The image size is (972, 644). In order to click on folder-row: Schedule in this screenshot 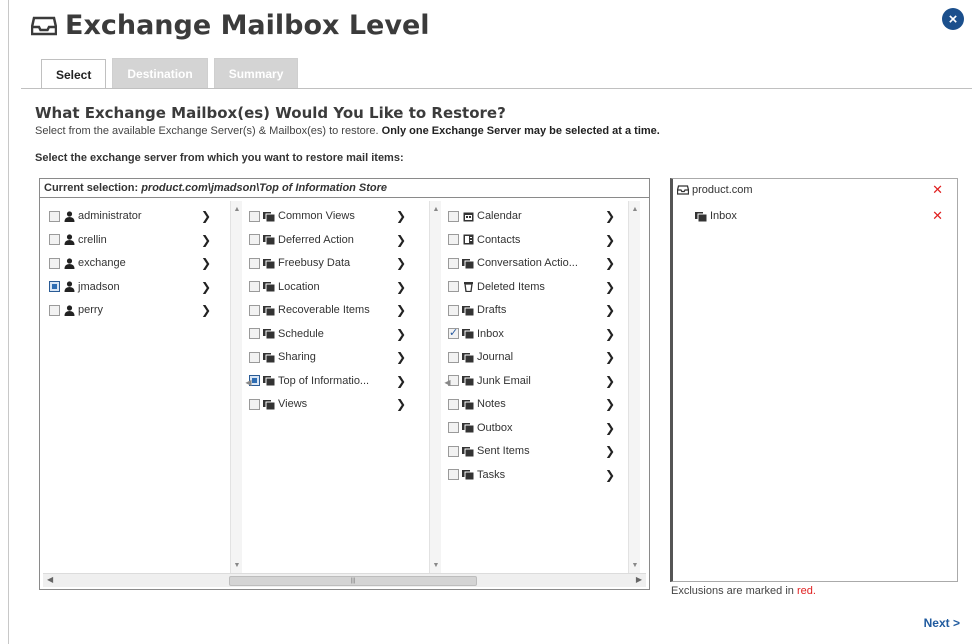, I will do `click(286, 334)`.